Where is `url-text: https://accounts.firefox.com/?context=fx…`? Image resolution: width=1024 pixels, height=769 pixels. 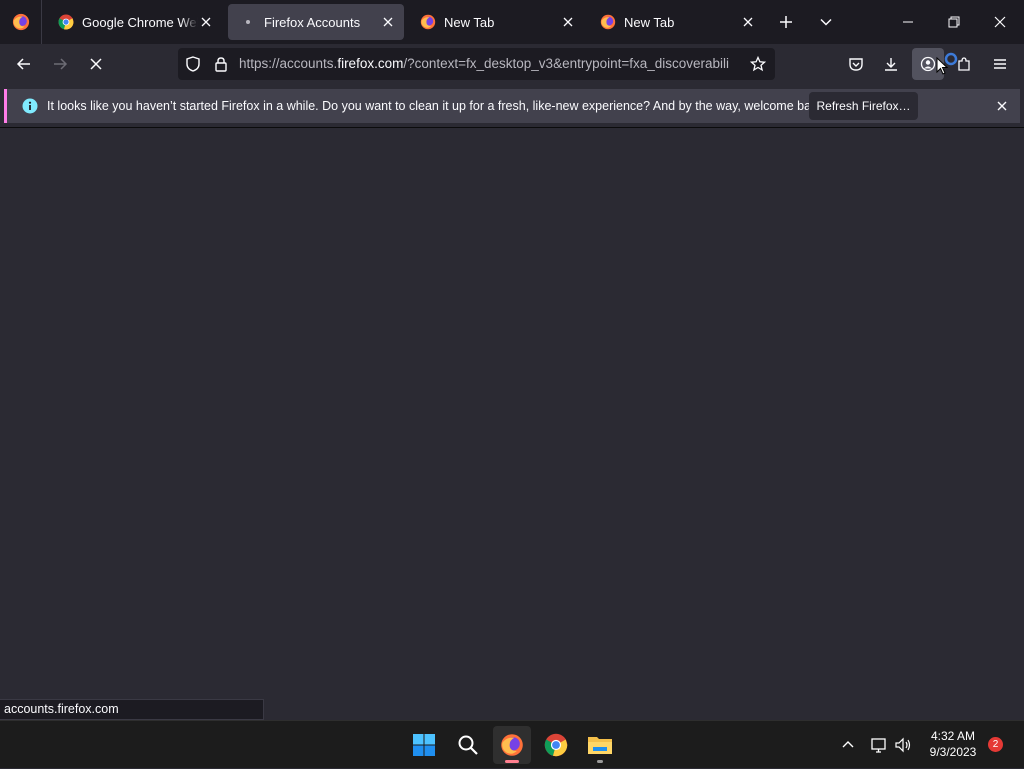
url-text: https://accounts.firefox.com/?context=fx… is located at coordinates (490, 64).